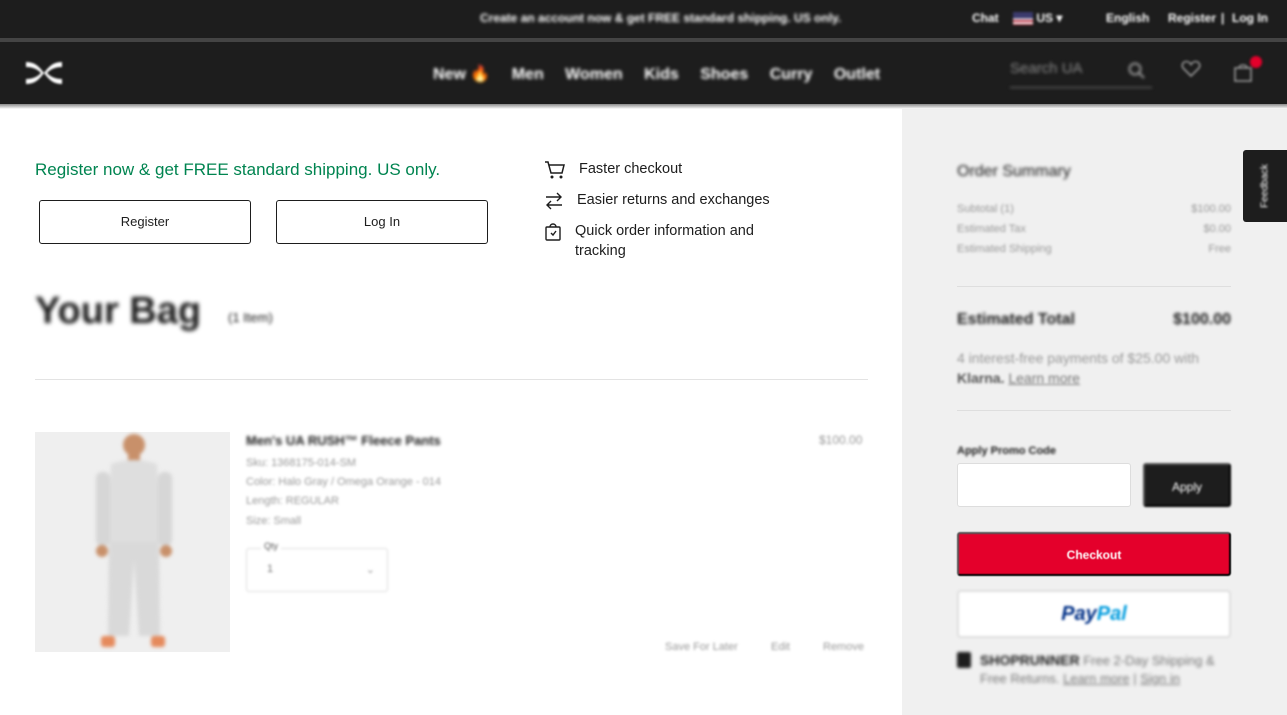  Describe the element at coordinates (1096, 678) in the screenshot. I see `shoprunner-learn-more-link: Learn more` at that location.